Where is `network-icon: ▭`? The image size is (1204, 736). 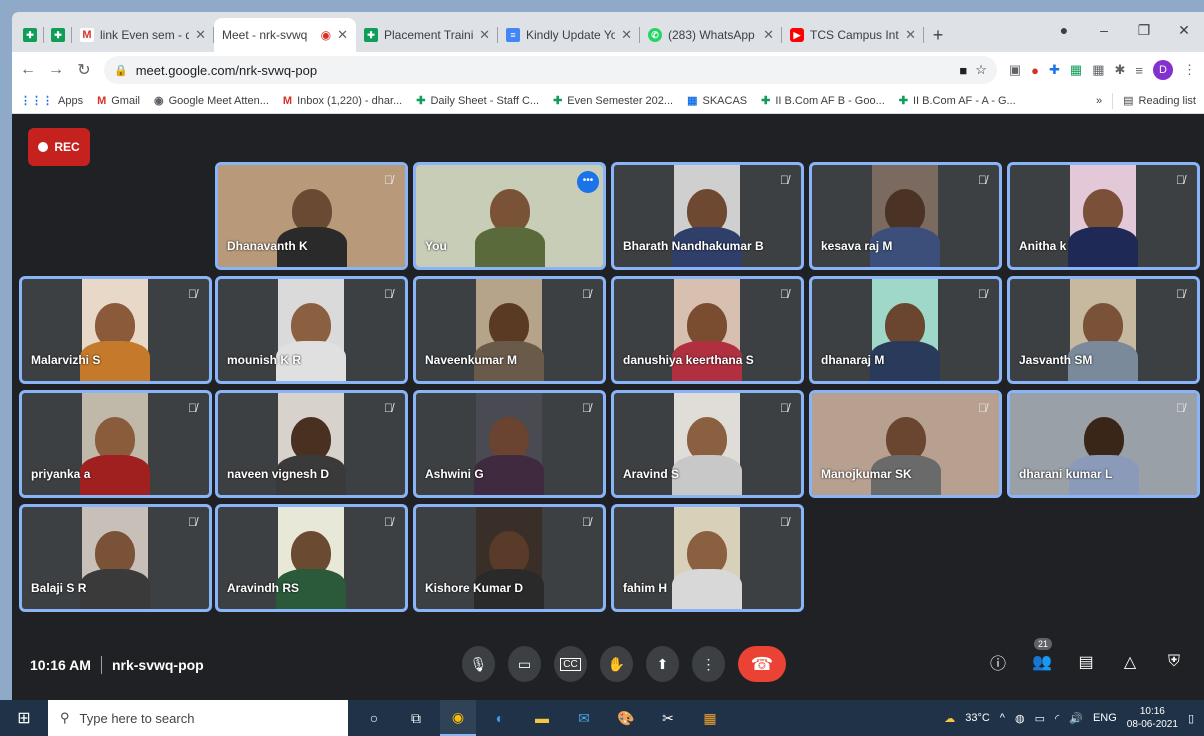 network-icon: ▭ is located at coordinates (1040, 718).